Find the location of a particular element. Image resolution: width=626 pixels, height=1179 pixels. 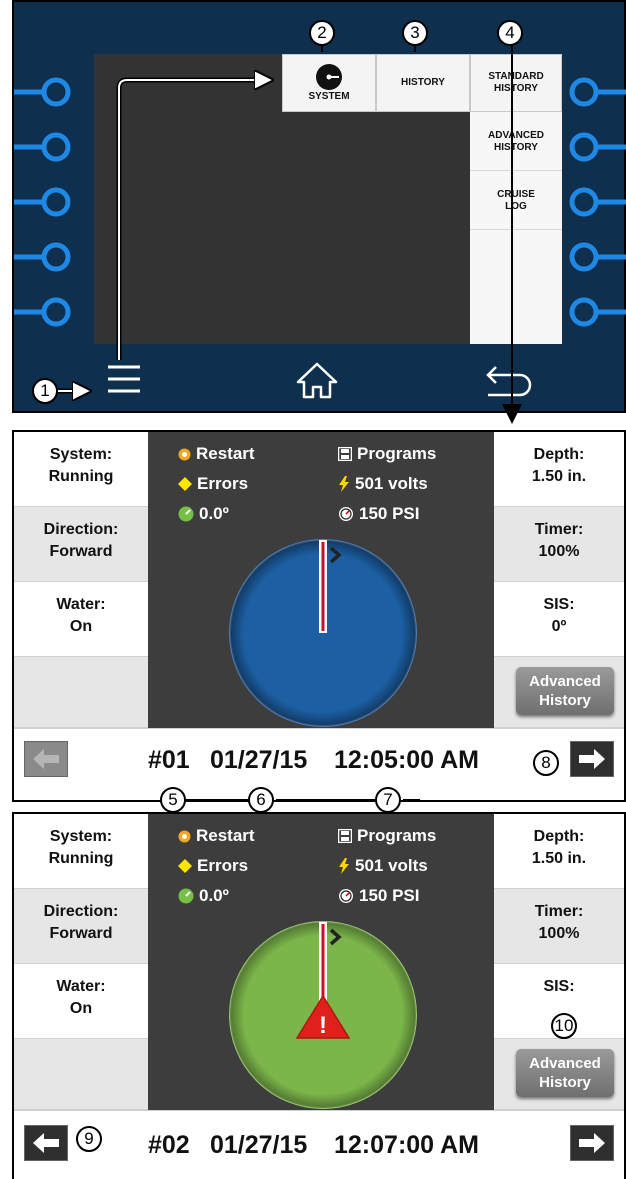

record-time: 12:05:00 AM is located at coordinates (406, 760).